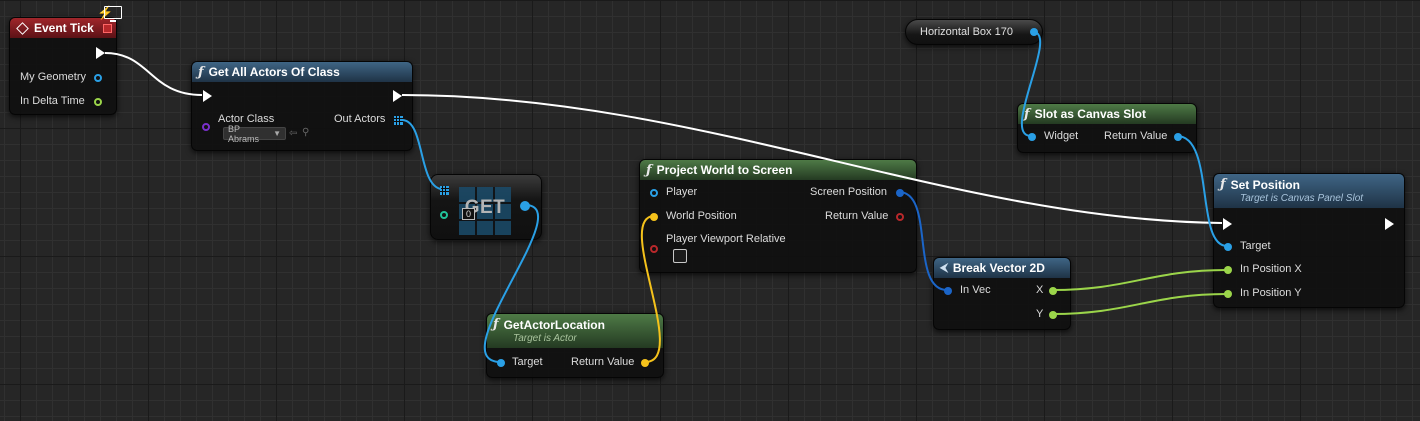 This screenshot has height=421, width=1420. I want to click on event-tick-header: Event Tick, so click(63, 28).